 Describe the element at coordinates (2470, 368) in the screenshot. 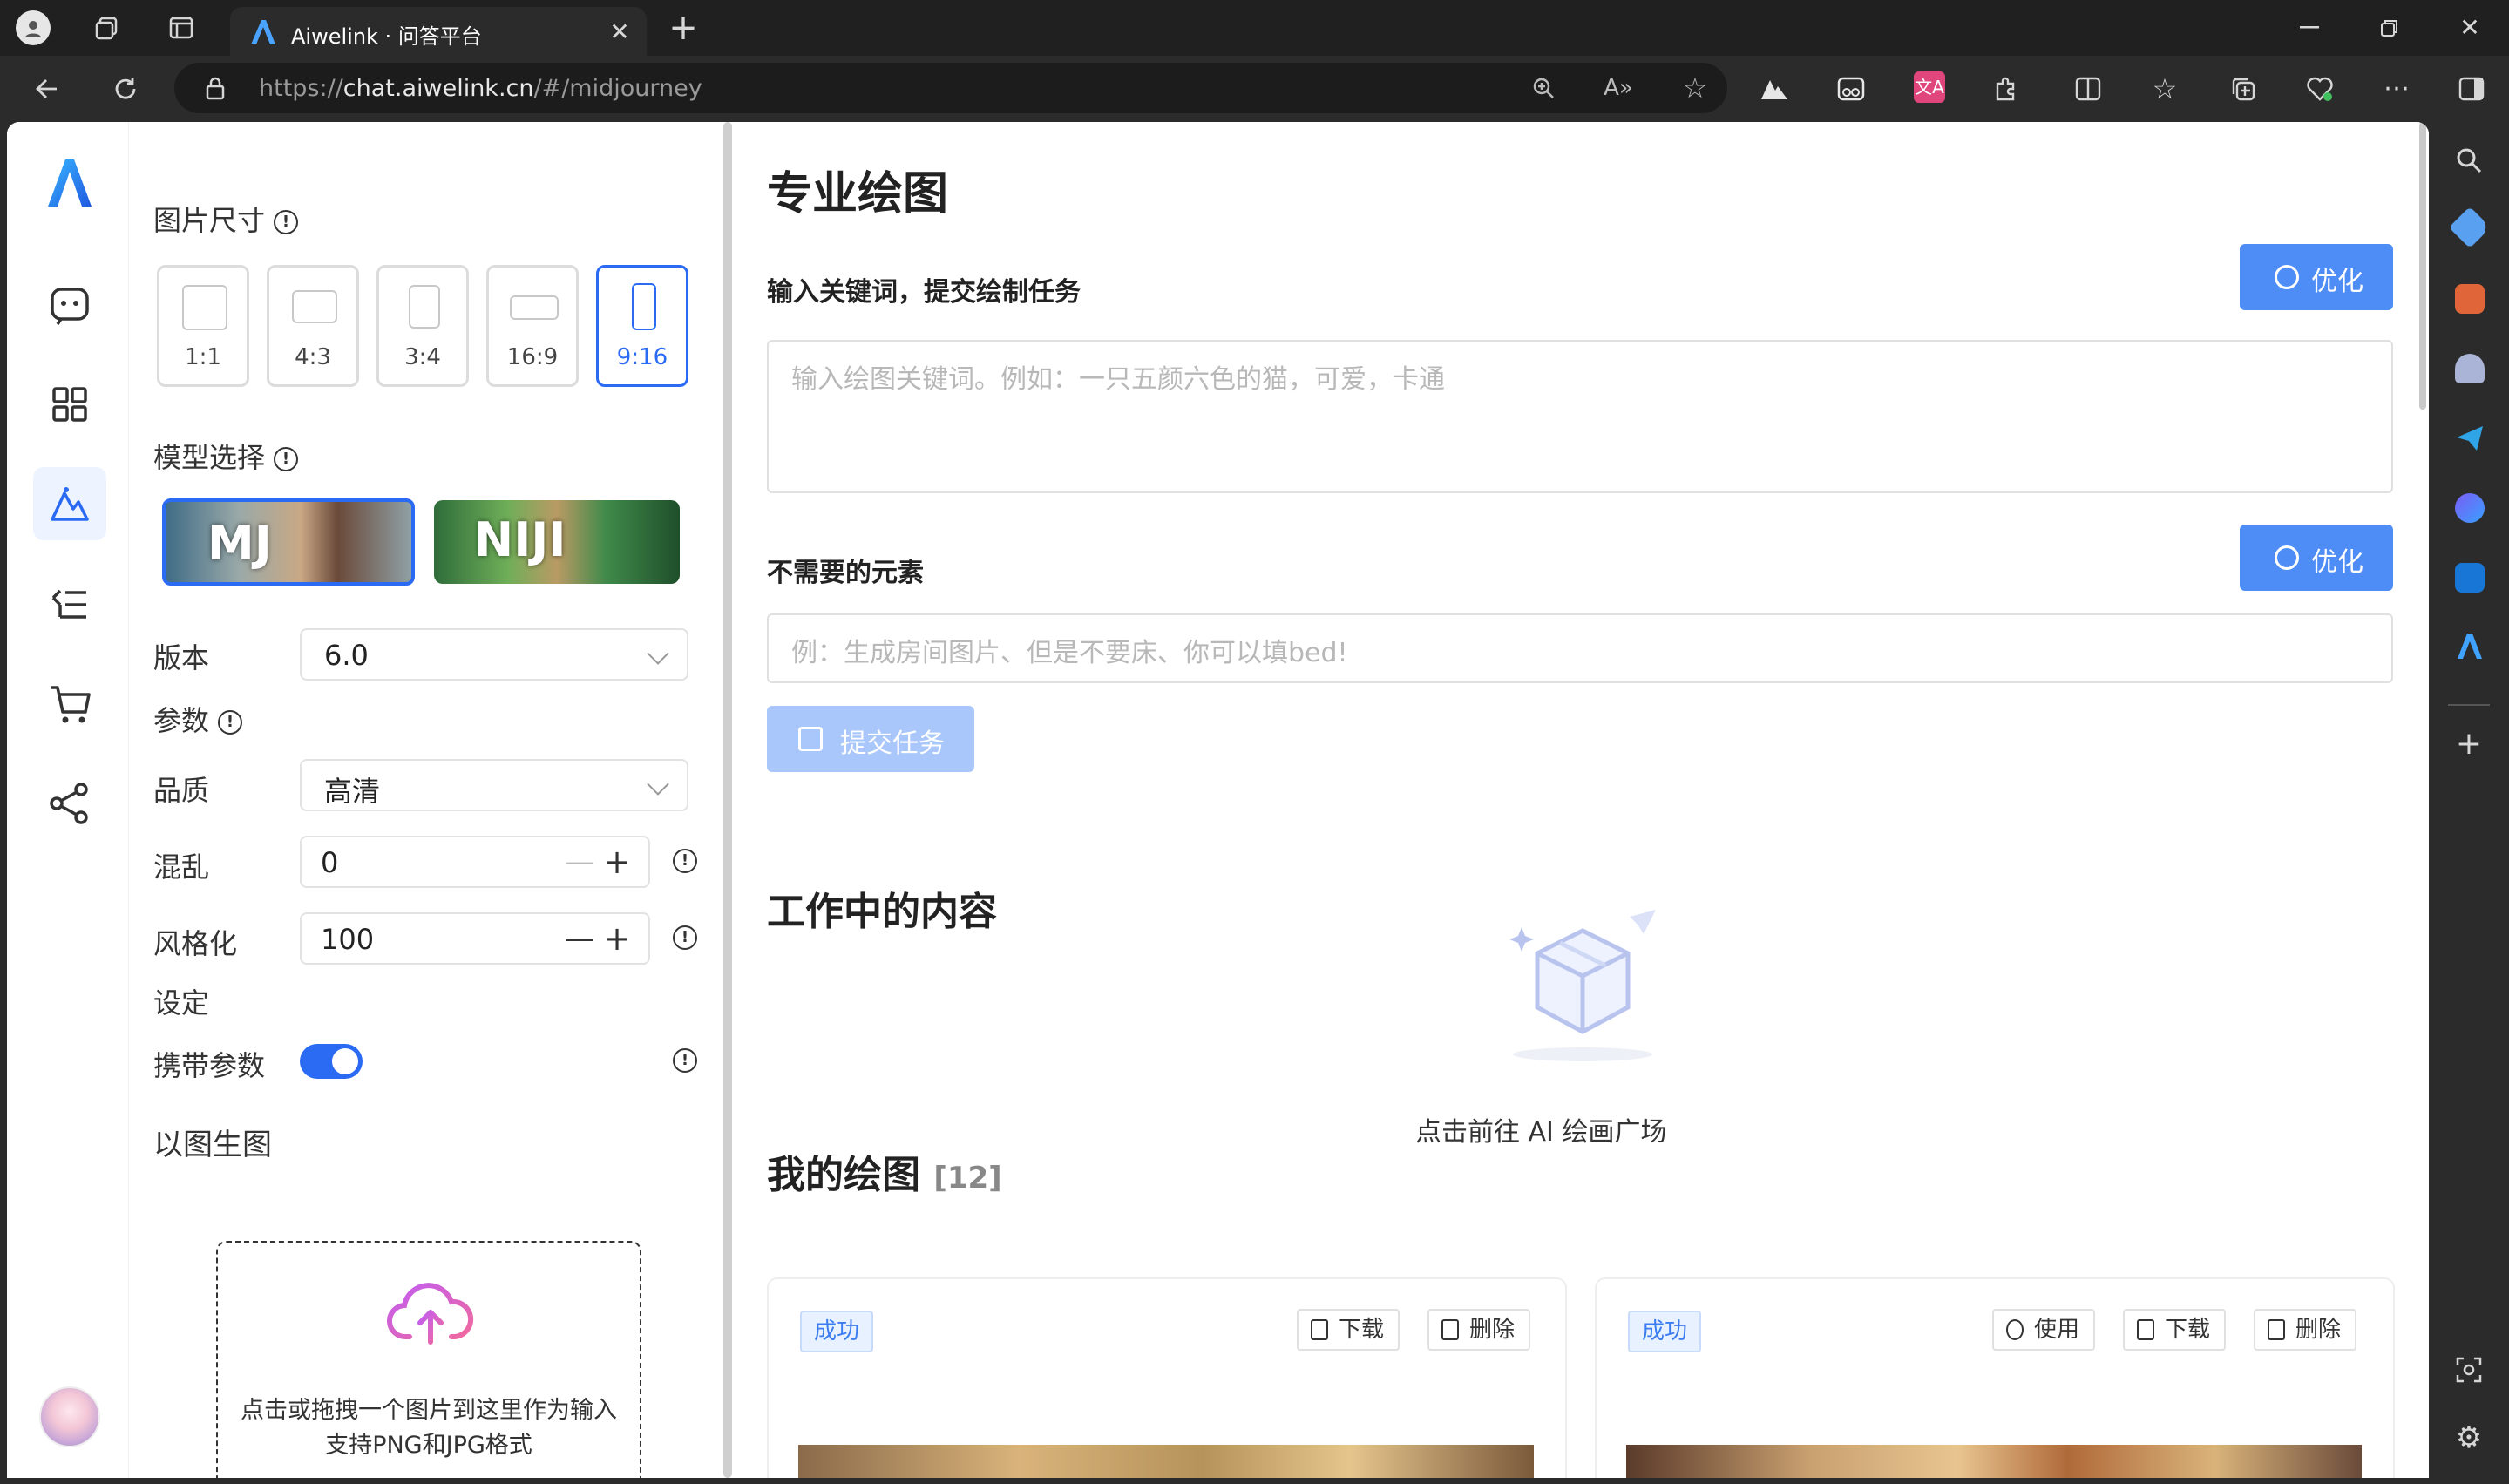

I see `games-icon` at that location.